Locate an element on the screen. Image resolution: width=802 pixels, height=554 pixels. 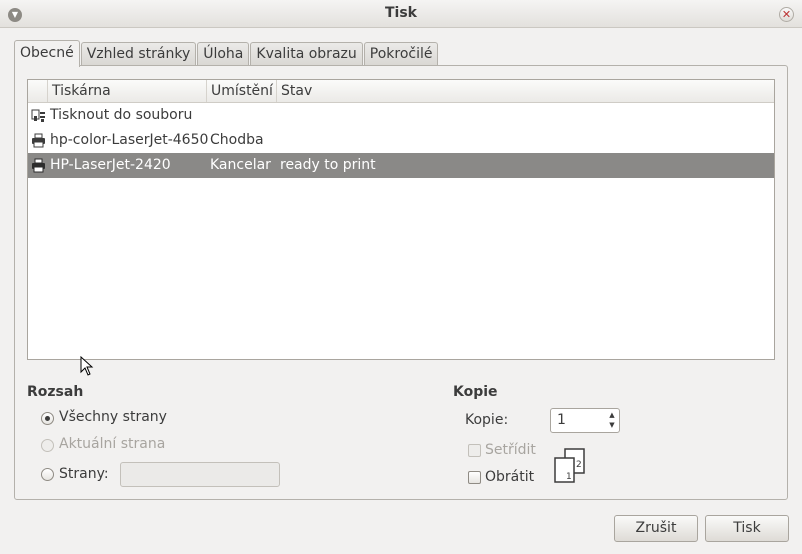
title-bar: ▼ Tisk ✕ is located at coordinates (401, 14).